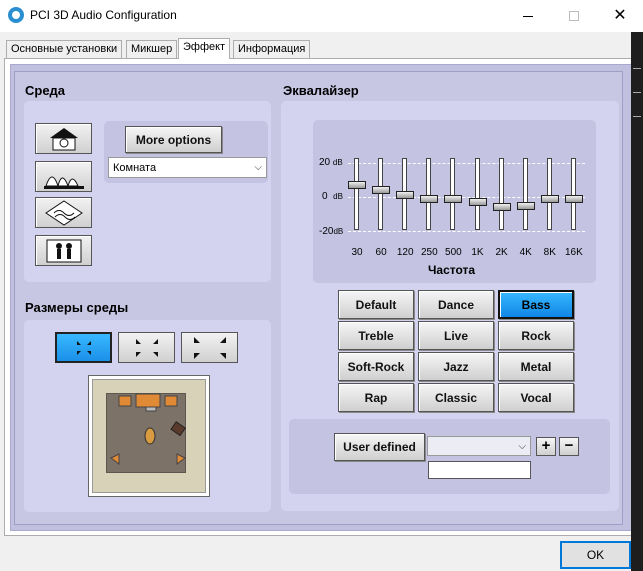 The height and width of the screenshot is (571, 643). I want to click on house-icon, so click(63, 138).